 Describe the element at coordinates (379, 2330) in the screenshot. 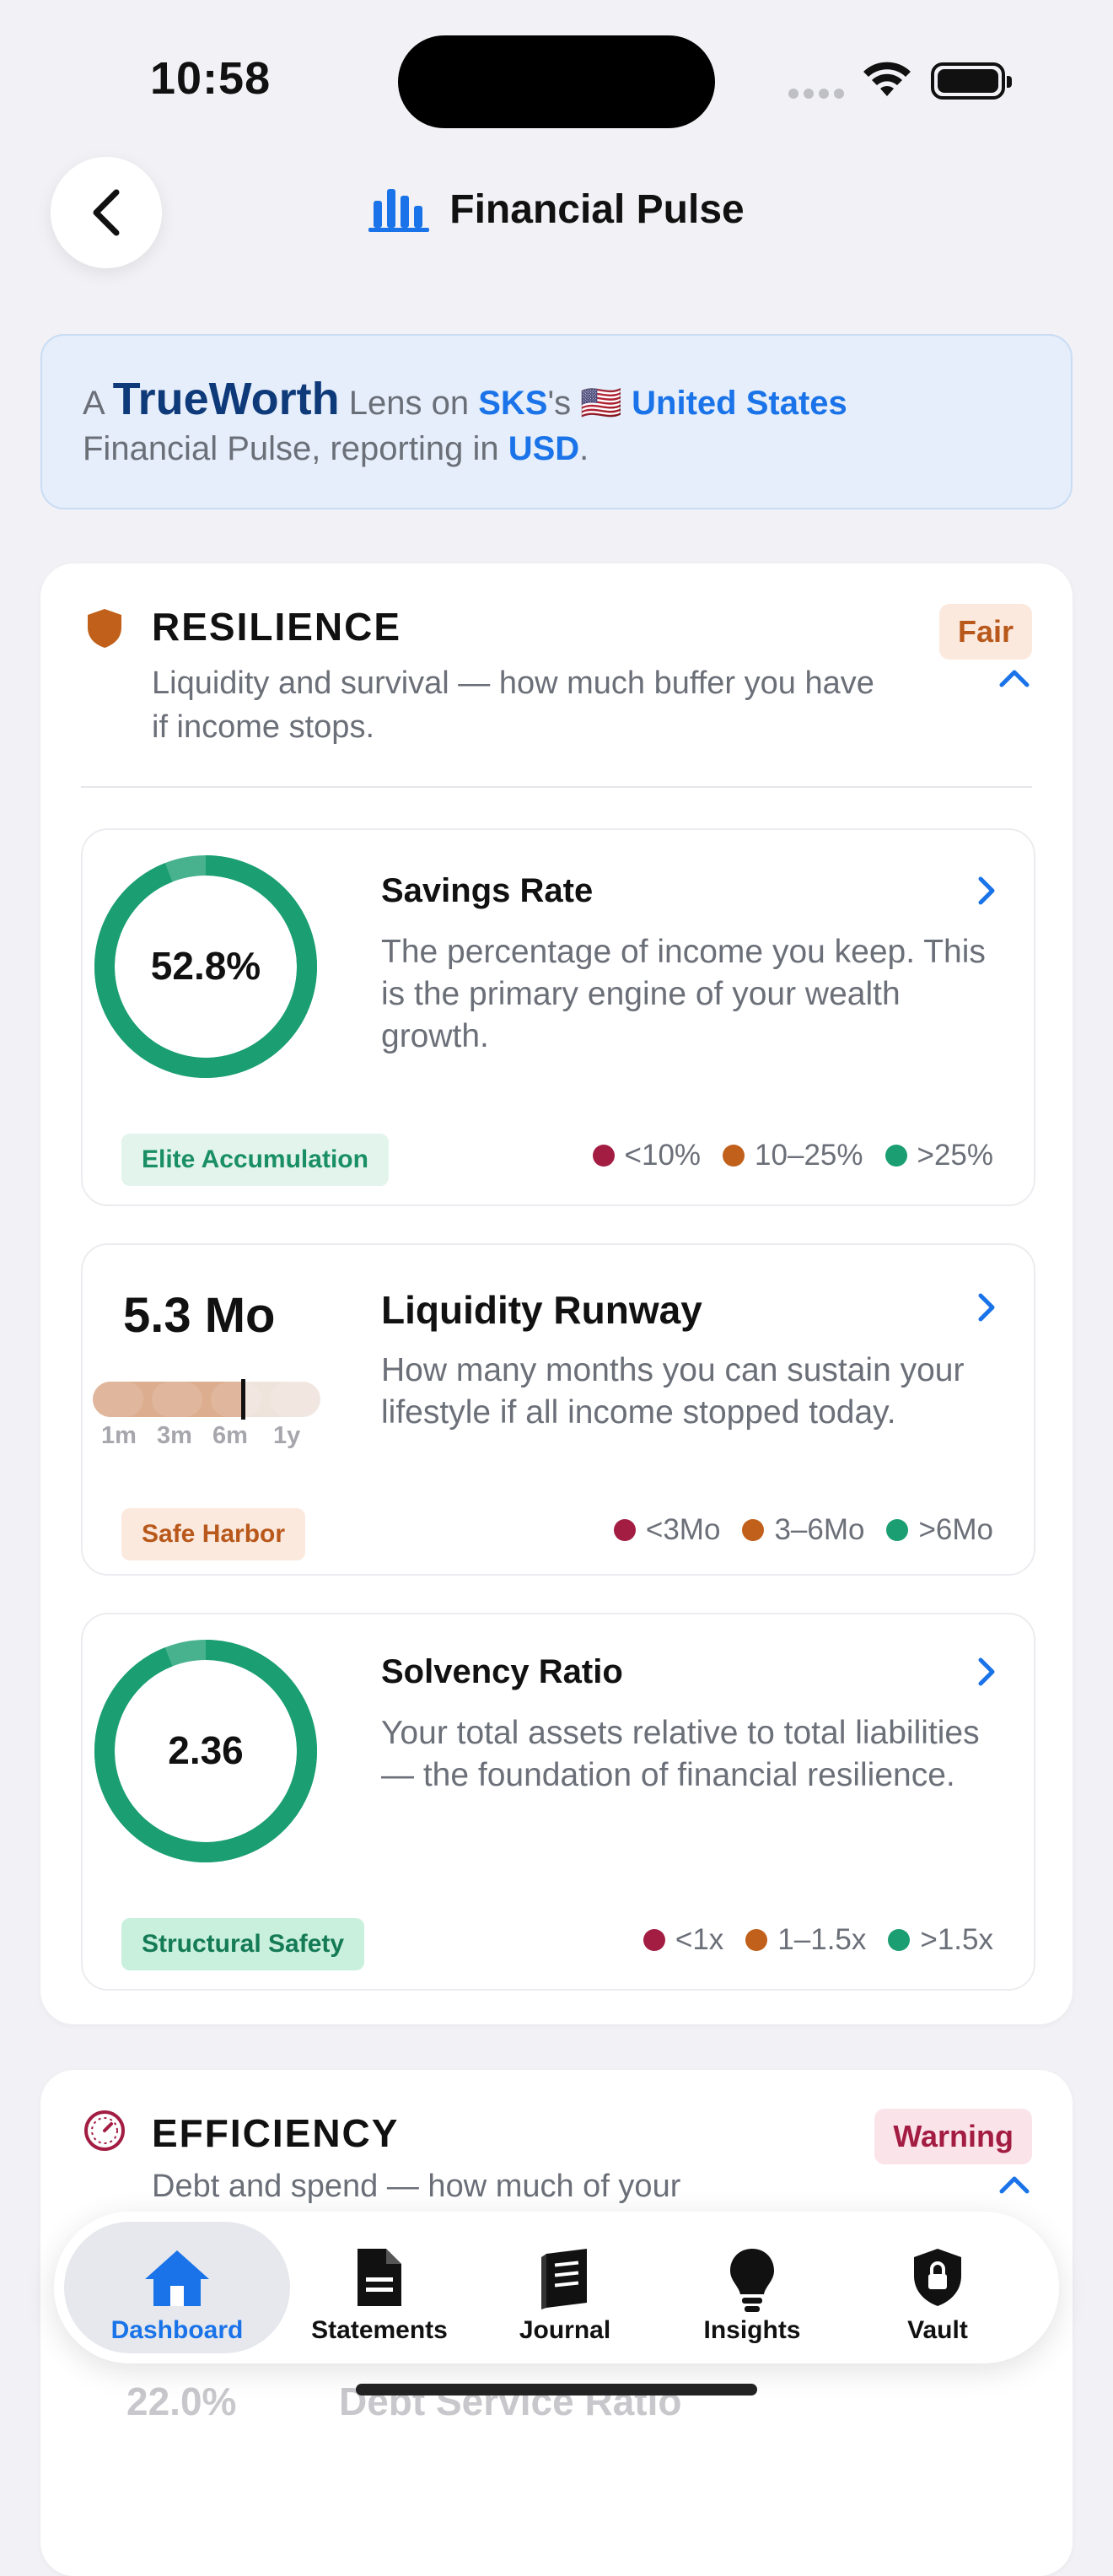

I see `tab-label: Statements` at that location.